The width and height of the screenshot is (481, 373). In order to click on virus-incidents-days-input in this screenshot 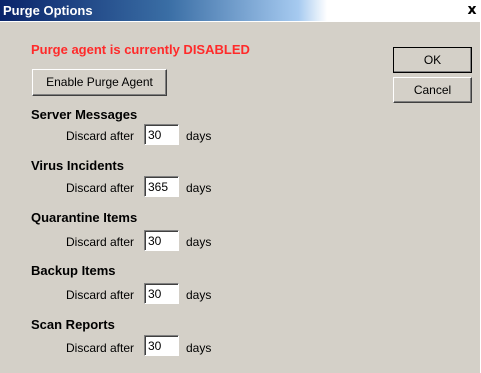, I will do `click(161, 186)`.